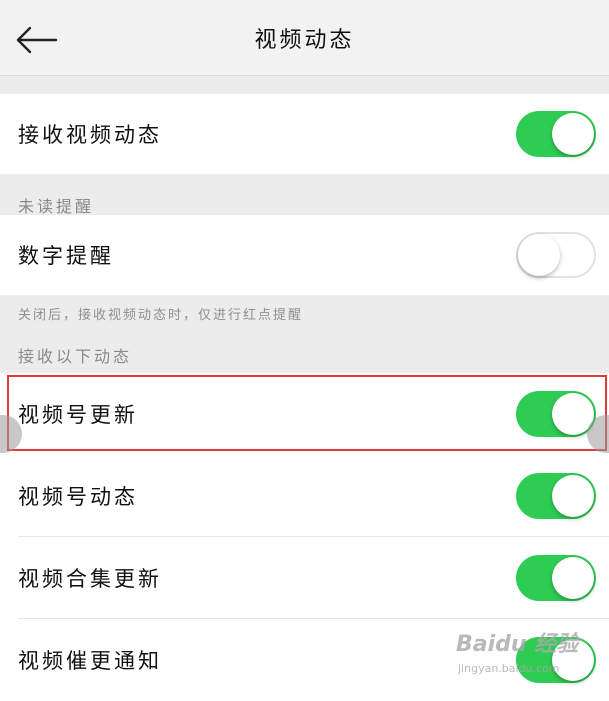 This screenshot has width=609, height=701. Describe the element at coordinates (304, 134) in the screenshot. I see `setting-row-receive-video: 接收视频动态` at that location.